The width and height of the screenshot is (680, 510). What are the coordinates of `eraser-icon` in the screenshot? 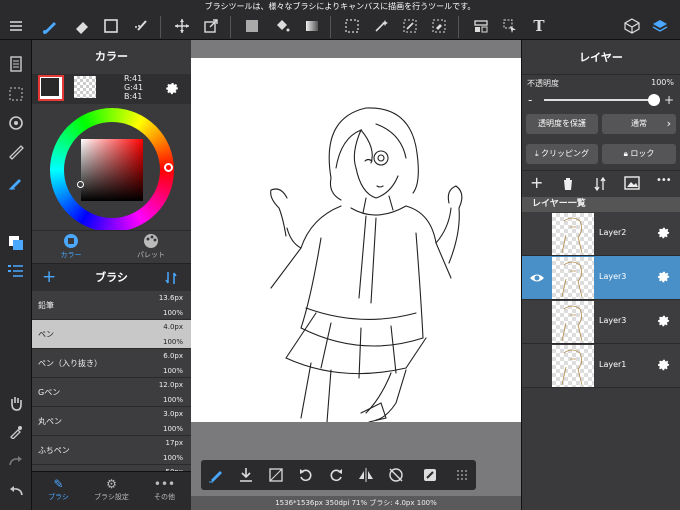 It's located at (82, 26).